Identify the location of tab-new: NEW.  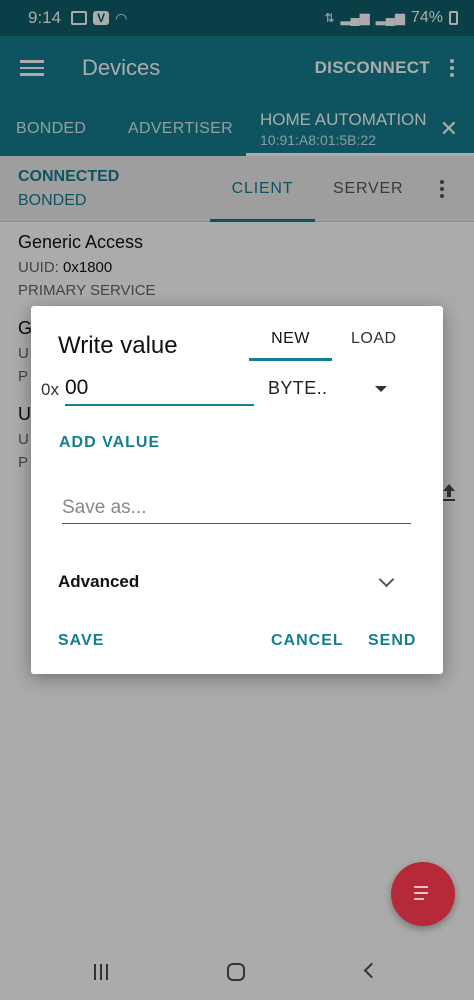
(290, 345).